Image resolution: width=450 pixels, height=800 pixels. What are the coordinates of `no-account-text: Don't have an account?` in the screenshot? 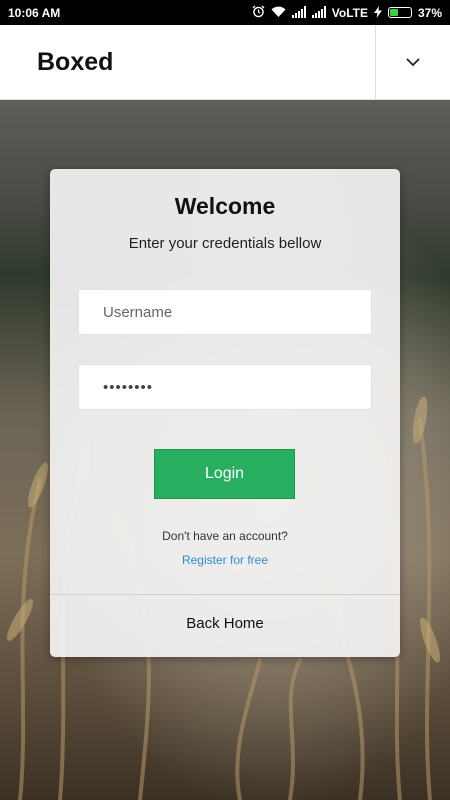 It's located at (225, 536).